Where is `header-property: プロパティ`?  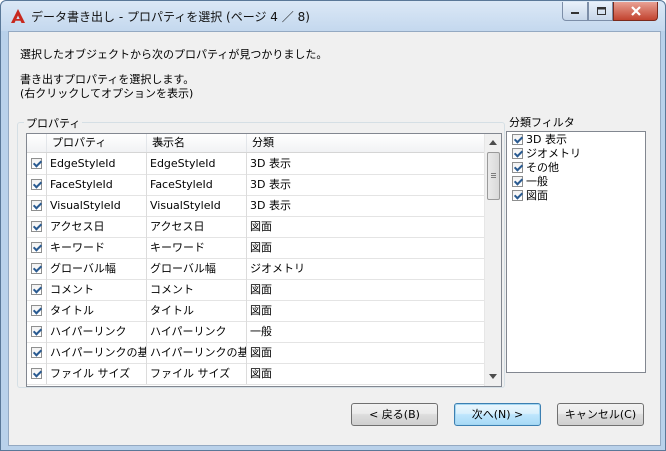
header-property: プロパティ is located at coordinates (105, 143).